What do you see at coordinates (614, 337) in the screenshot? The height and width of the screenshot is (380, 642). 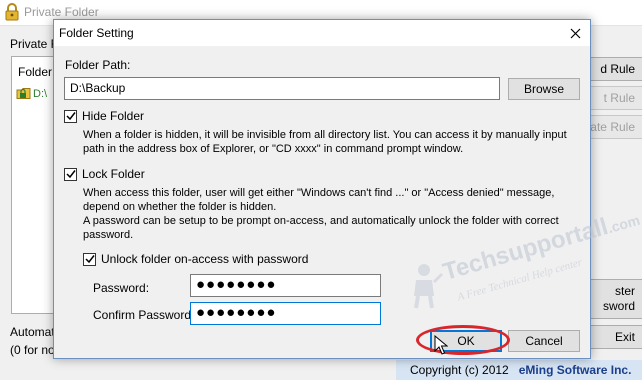 I see `exit-button: Exit` at bounding box center [614, 337].